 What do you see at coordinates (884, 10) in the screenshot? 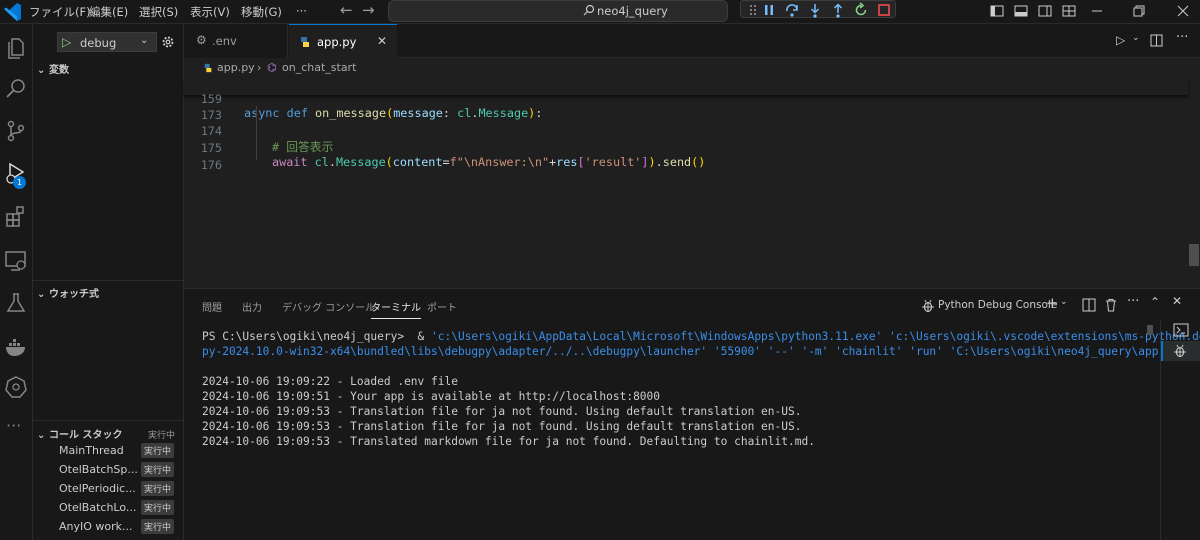
I see `stop-icon` at bounding box center [884, 10].